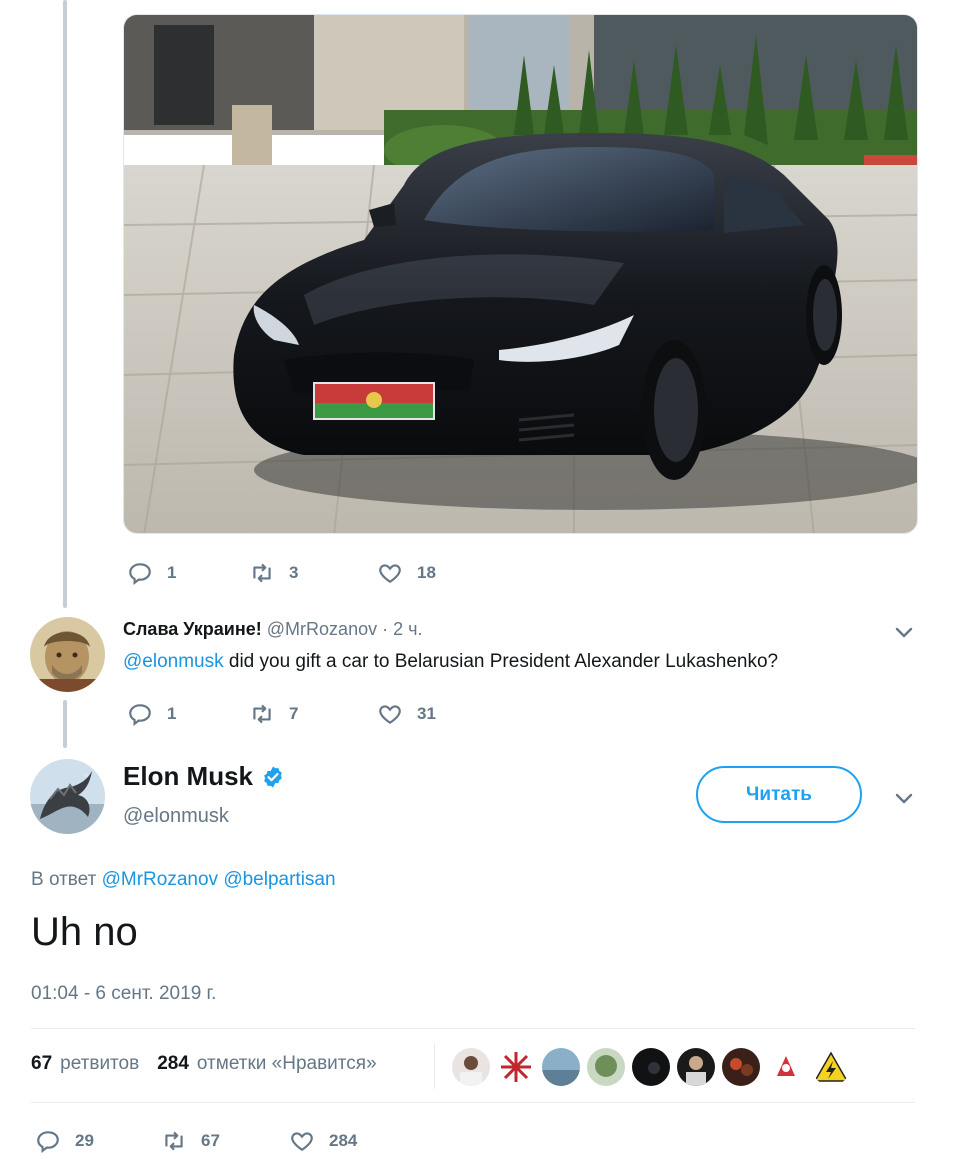 The height and width of the screenshot is (1164, 959). What do you see at coordinates (406, 573) in the screenshot?
I see `like-action: 18` at bounding box center [406, 573].